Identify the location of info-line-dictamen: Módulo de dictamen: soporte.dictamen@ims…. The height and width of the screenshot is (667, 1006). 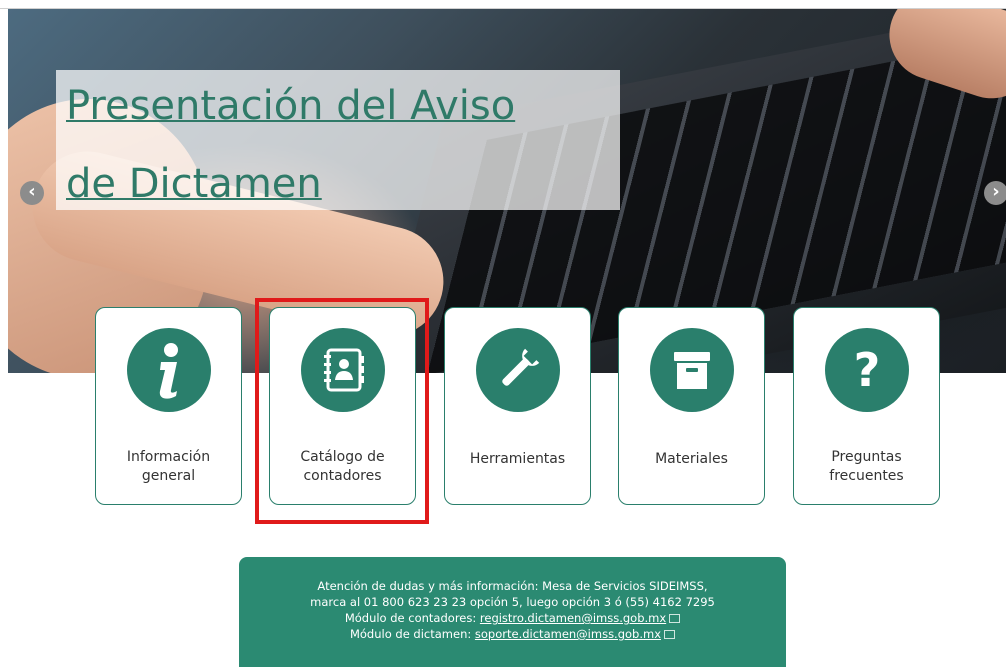
(512, 634).